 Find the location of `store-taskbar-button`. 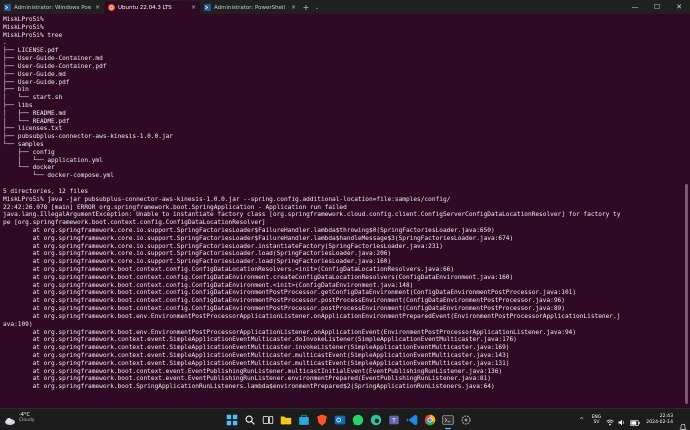

store-taskbar-button is located at coordinates (304, 420).